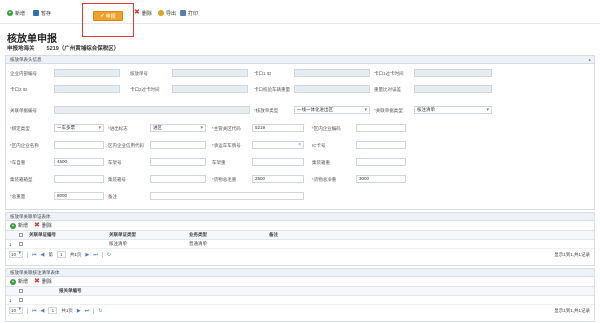 This screenshot has width=600, height=323. I want to click on container-weight-label: 集装箱重, so click(321, 162).